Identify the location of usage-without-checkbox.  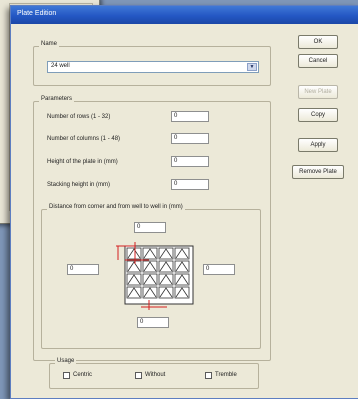
(138, 375).